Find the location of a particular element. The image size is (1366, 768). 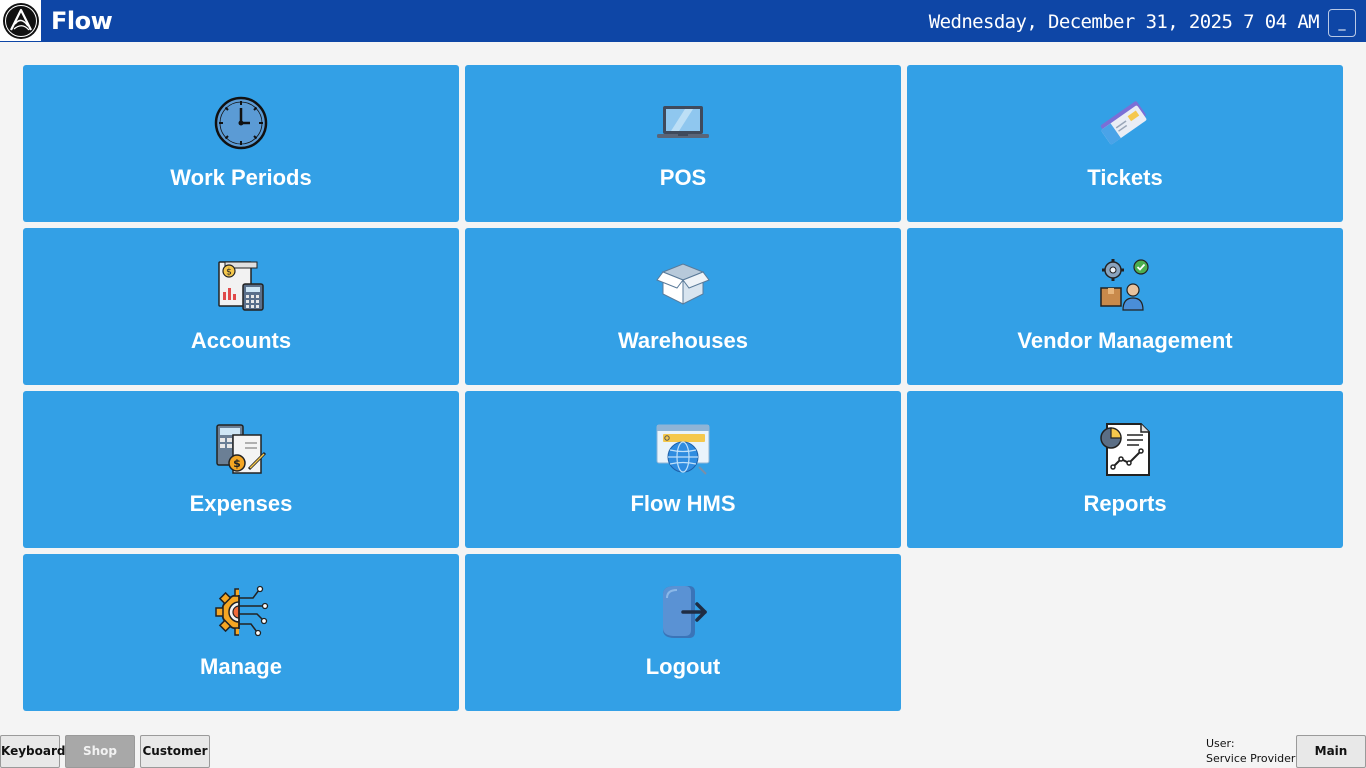

tile-label: Accounts is located at coordinates (241, 340).